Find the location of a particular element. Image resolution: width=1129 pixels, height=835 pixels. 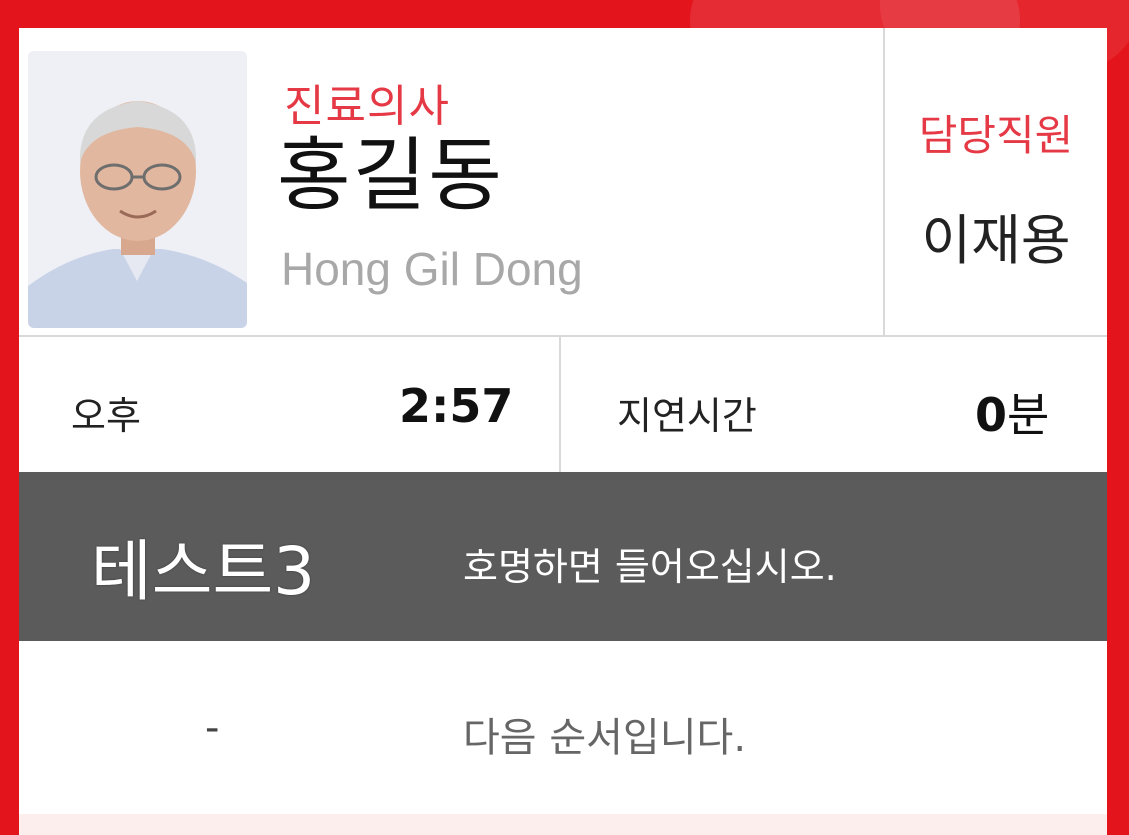

staff-name: 이재용 is located at coordinates (996, 240).